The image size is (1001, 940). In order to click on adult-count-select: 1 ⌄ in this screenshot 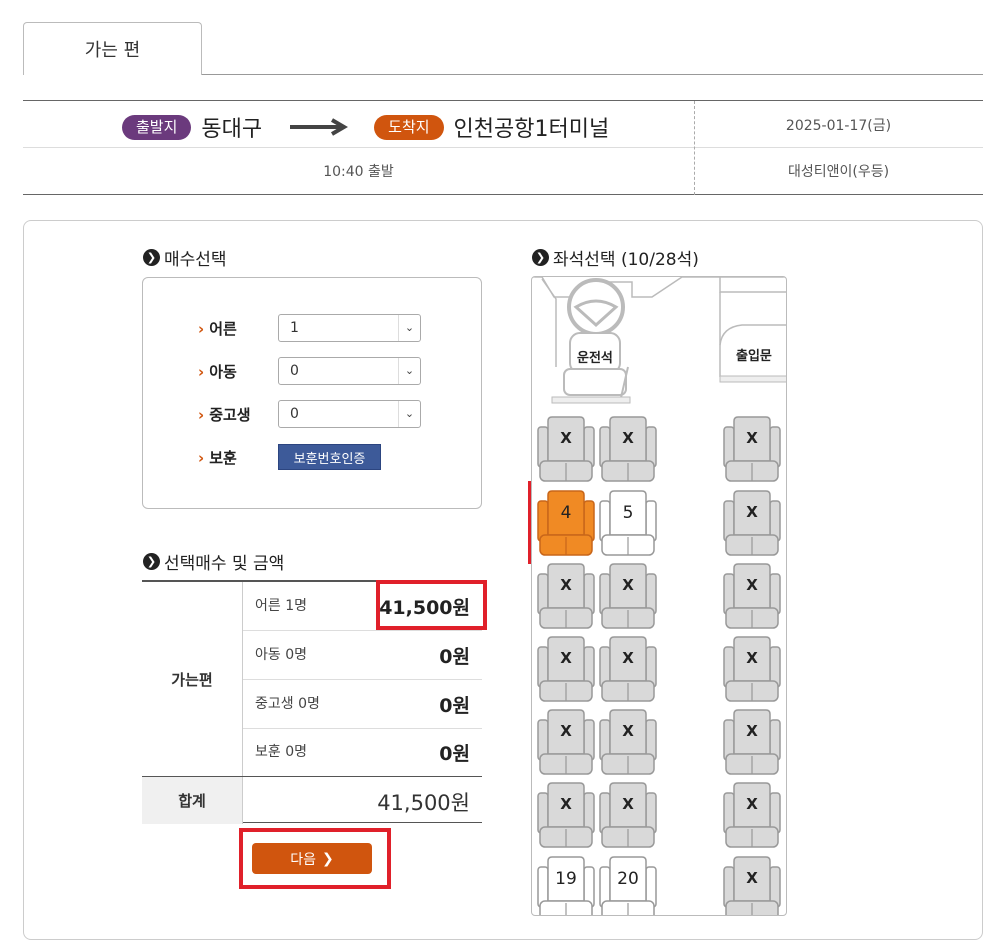, I will do `click(349, 328)`.